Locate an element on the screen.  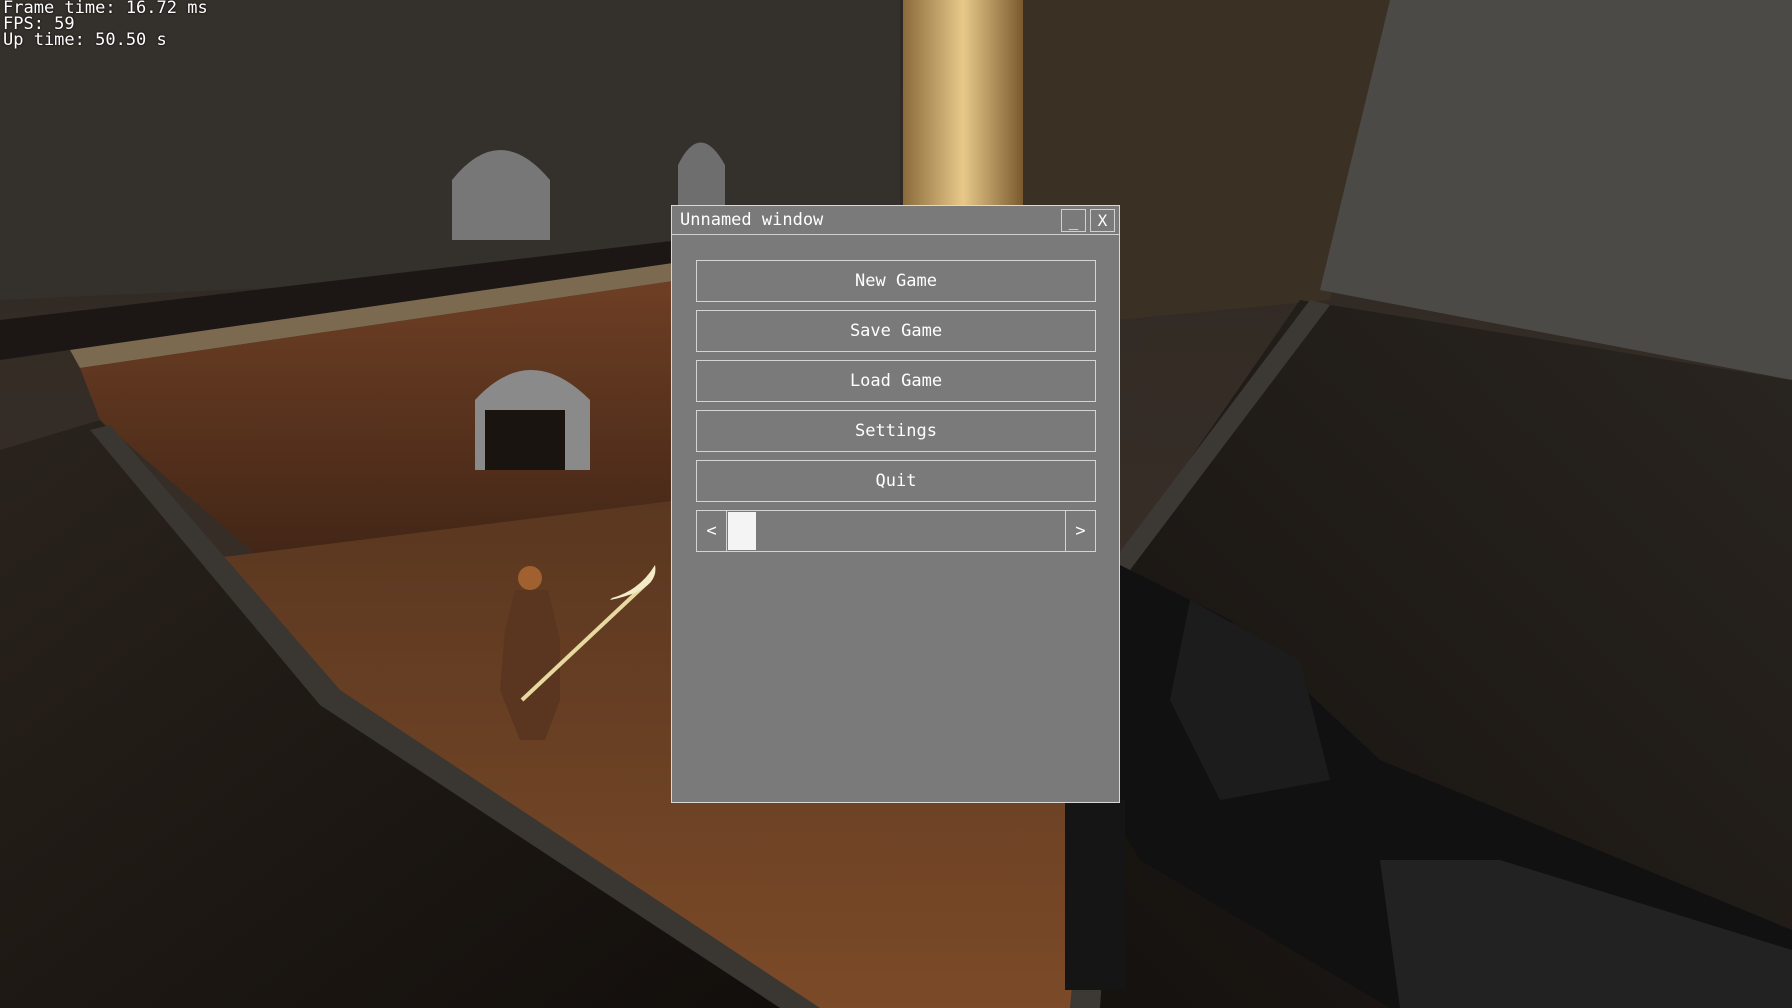
close-button: X is located at coordinates (1102, 220).